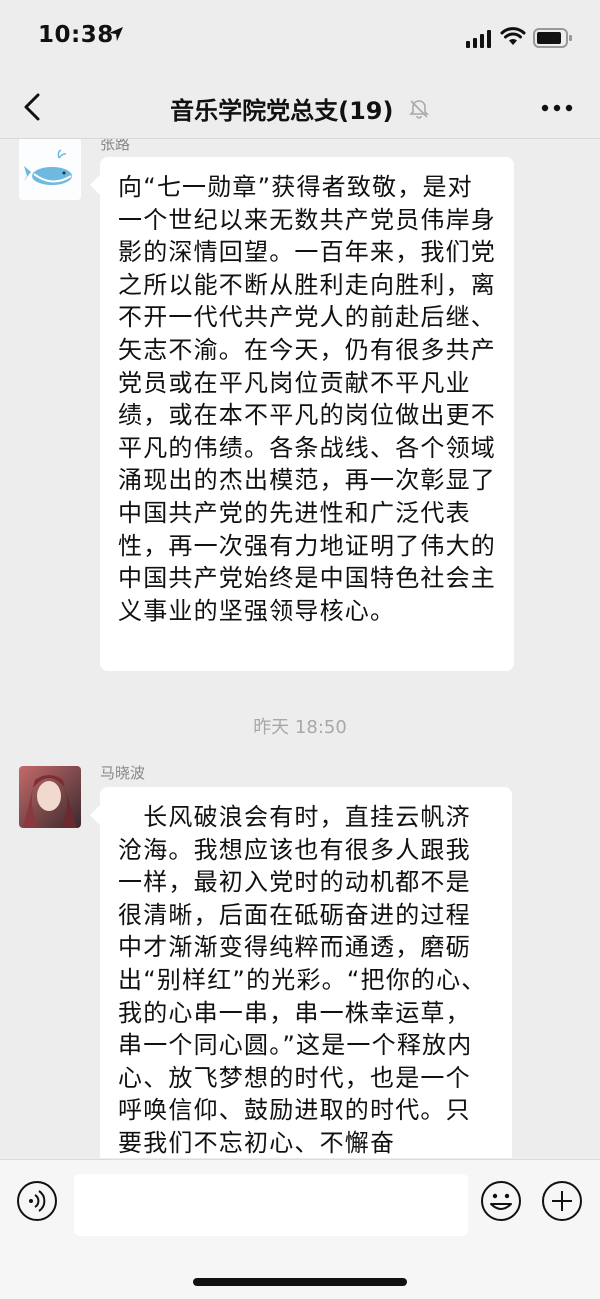  What do you see at coordinates (418, 109) in the screenshot?
I see `bell-slash-icon` at bounding box center [418, 109].